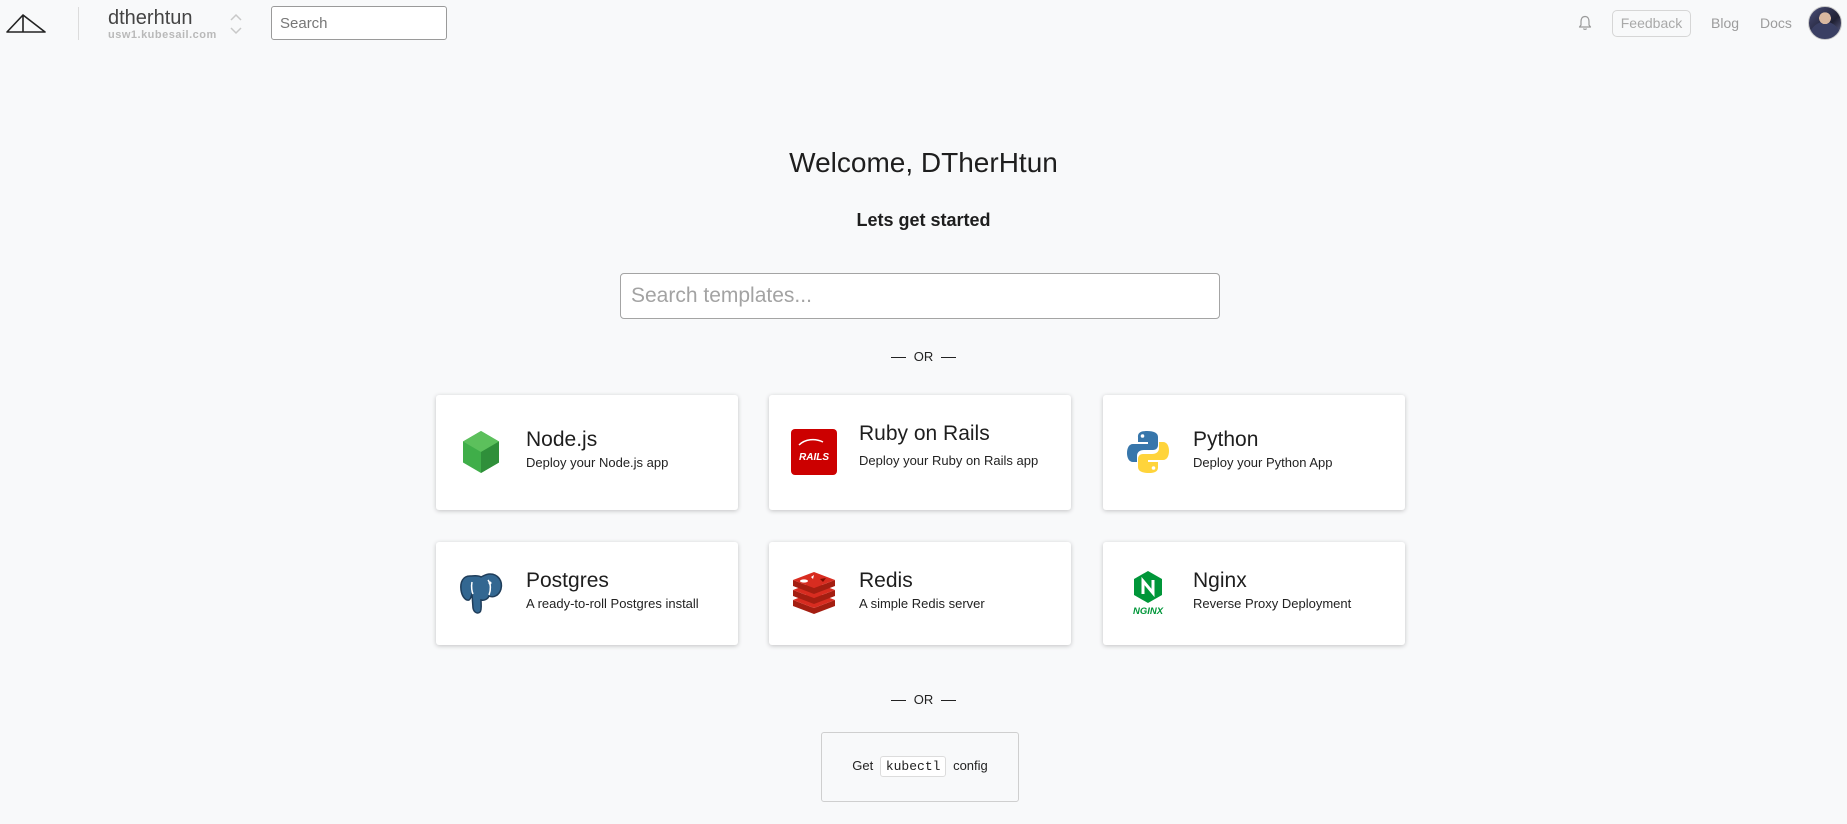 The height and width of the screenshot is (824, 1847). What do you see at coordinates (970, 765) in the screenshot?
I see `kubectl-suffix: config` at bounding box center [970, 765].